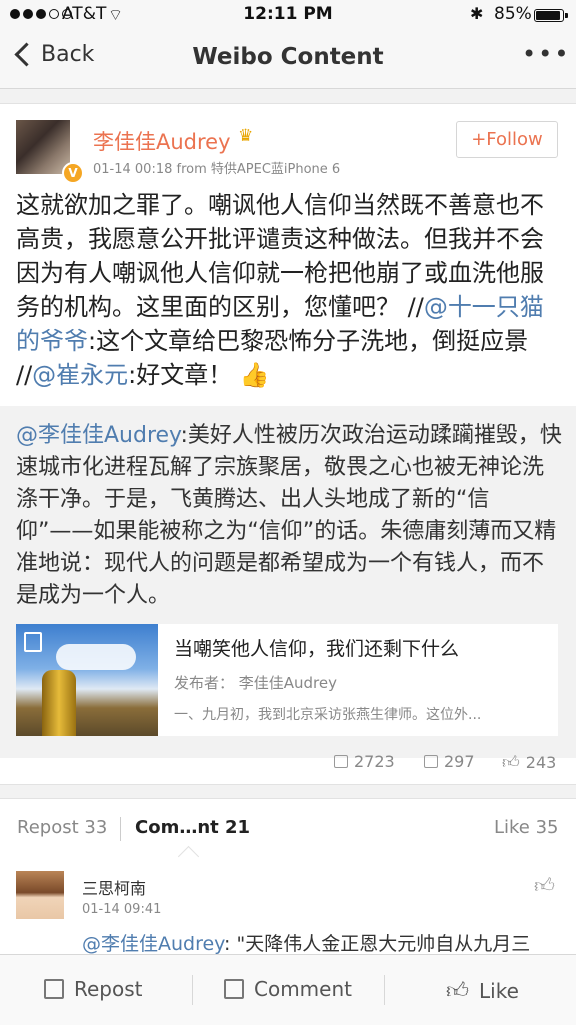 The width and height of the screenshot is (576, 1025). I want to click on document-icon, so click(33, 642).